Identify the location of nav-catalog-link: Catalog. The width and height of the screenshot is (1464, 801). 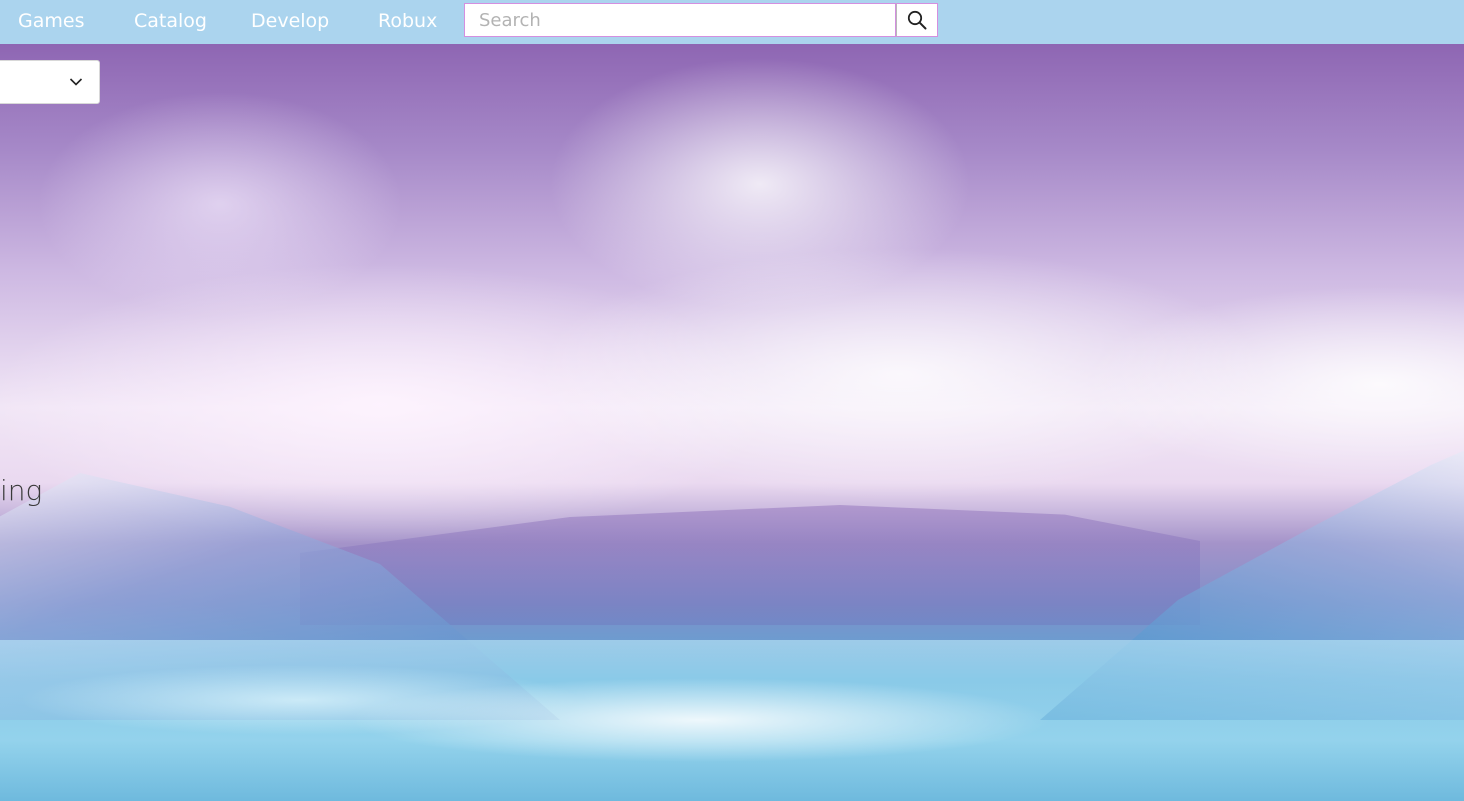
(170, 22).